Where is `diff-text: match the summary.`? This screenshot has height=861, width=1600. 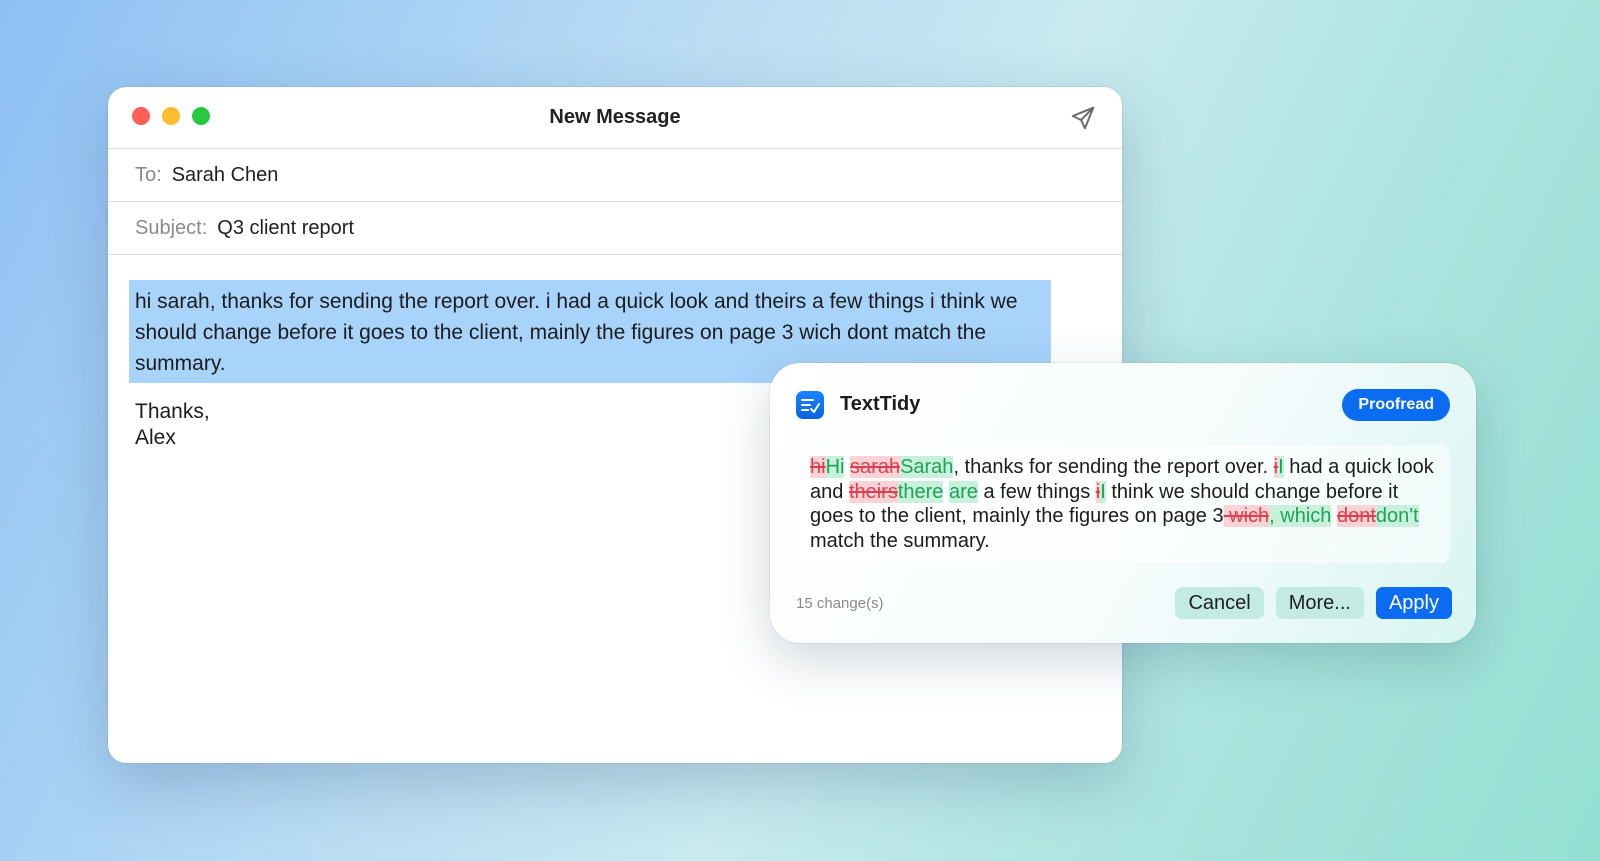
diff-text: match the summary. is located at coordinates (900, 540).